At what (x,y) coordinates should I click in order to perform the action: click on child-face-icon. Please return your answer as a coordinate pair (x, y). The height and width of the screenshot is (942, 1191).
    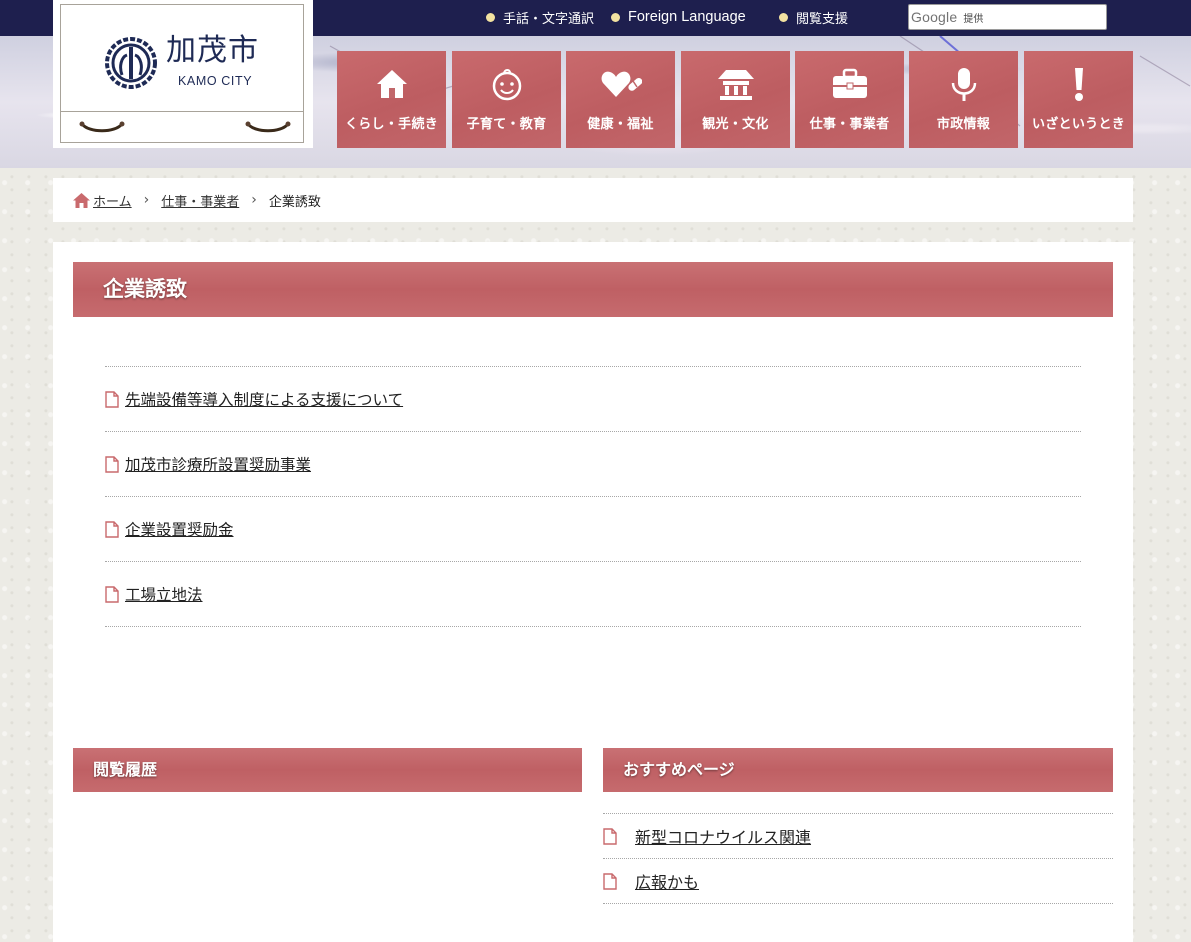
    Looking at the image, I should click on (506, 85).